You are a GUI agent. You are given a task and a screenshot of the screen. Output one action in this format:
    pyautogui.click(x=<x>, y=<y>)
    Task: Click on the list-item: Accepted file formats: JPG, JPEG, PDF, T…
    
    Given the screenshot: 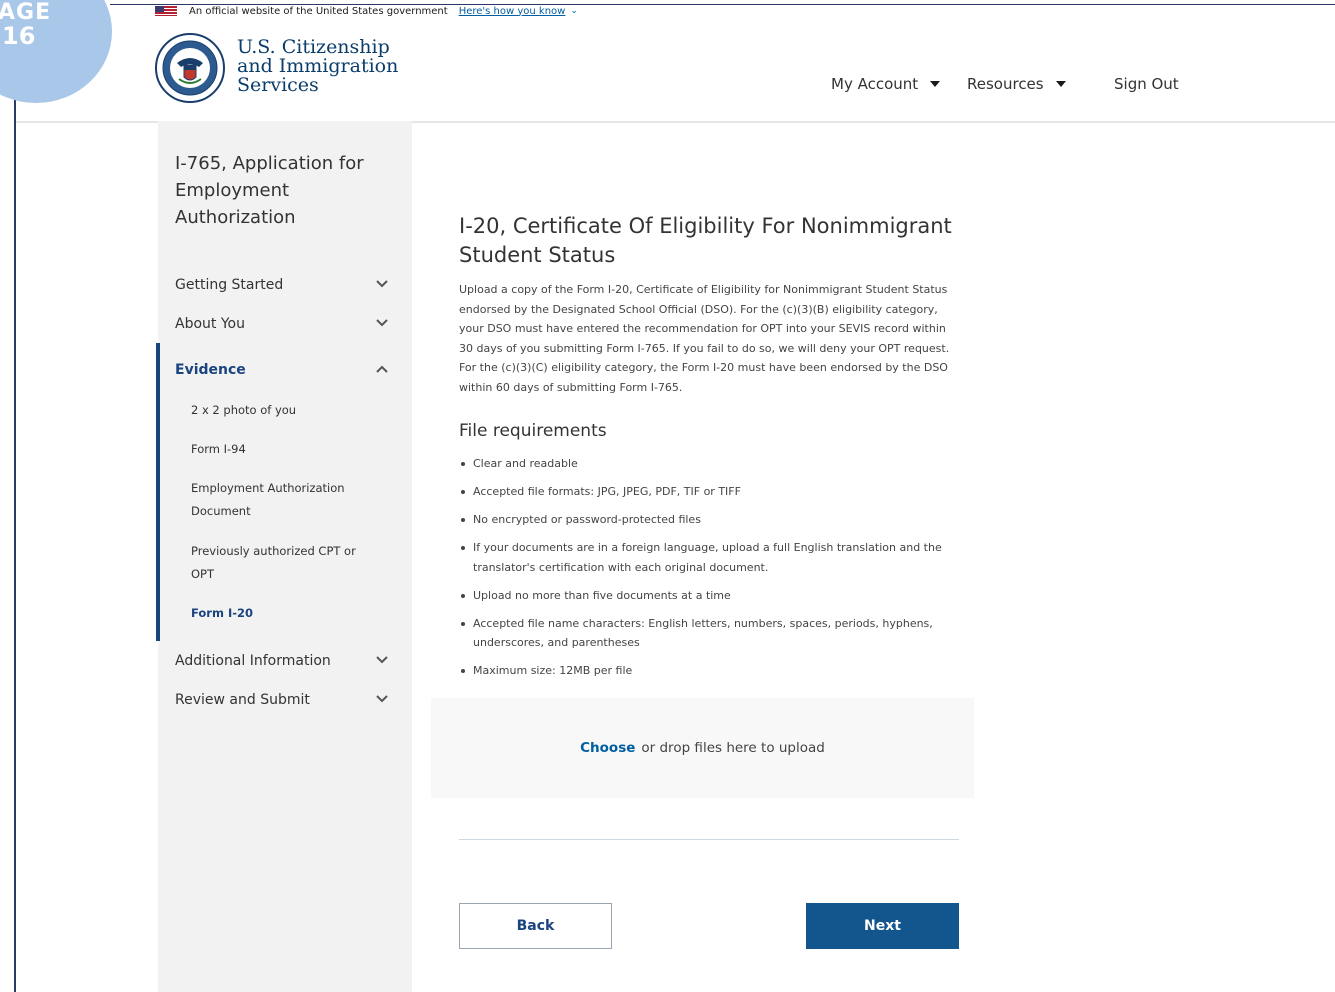 What is the action you would take?
    pyautogui.click(x=709, y=492)
    